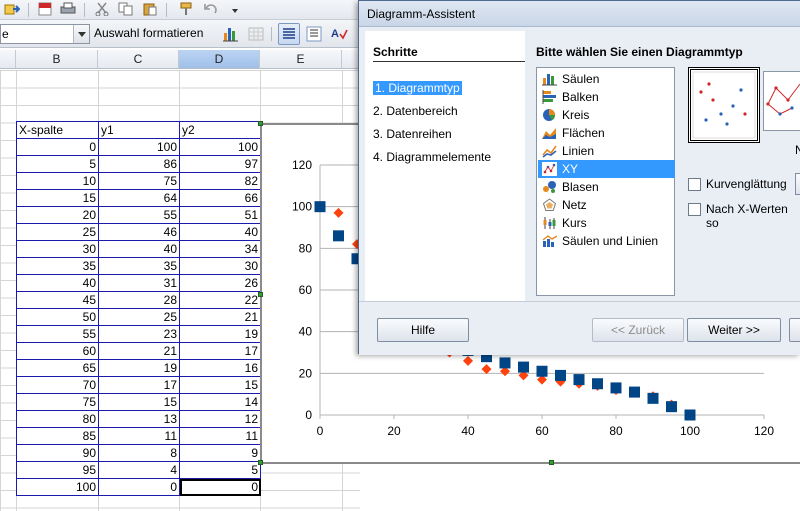 Image resolution: width=800 pixels, height=511 pixels. What do you see at coordinates (220, 181) in the screenshot?
I see `data-cell: 82` at bounding box center [220, 181].